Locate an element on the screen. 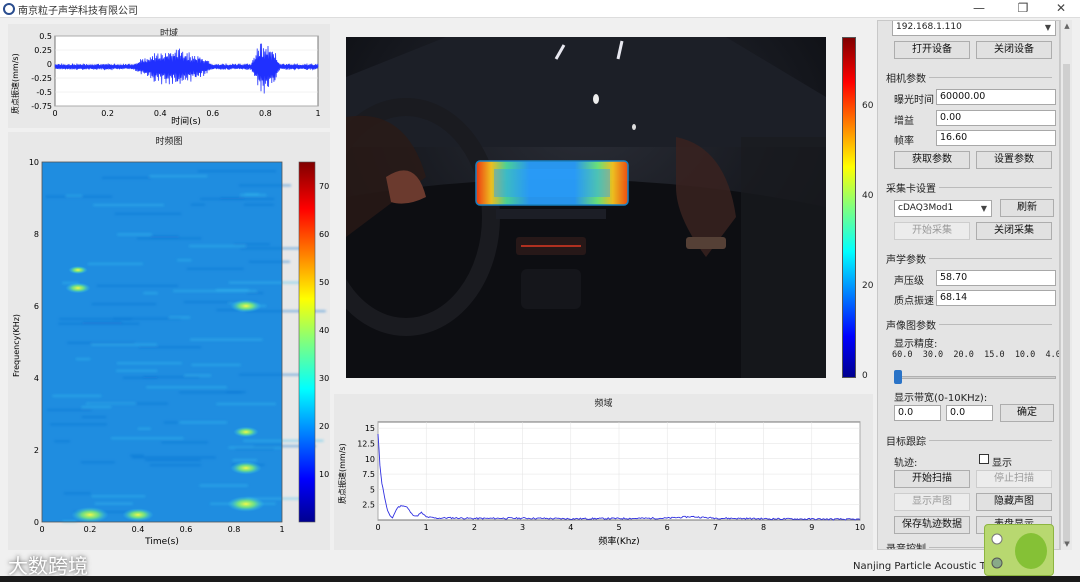 This screenshot has height=582, width=1080. spectrogram-colorbar-tick: 50 is located at coordinates (324, 282).